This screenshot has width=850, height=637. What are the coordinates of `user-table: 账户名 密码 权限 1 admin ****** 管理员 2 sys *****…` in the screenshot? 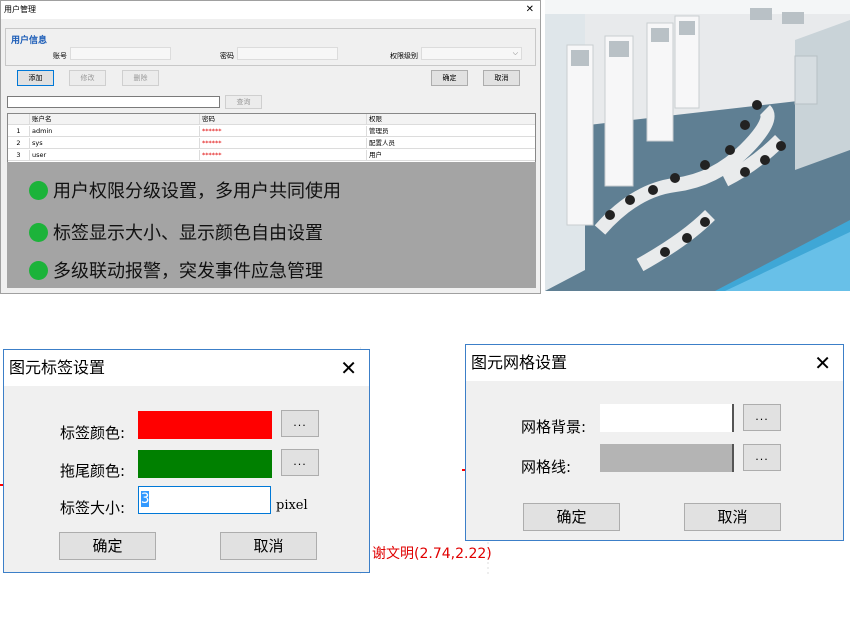 It's located at (271, 138).